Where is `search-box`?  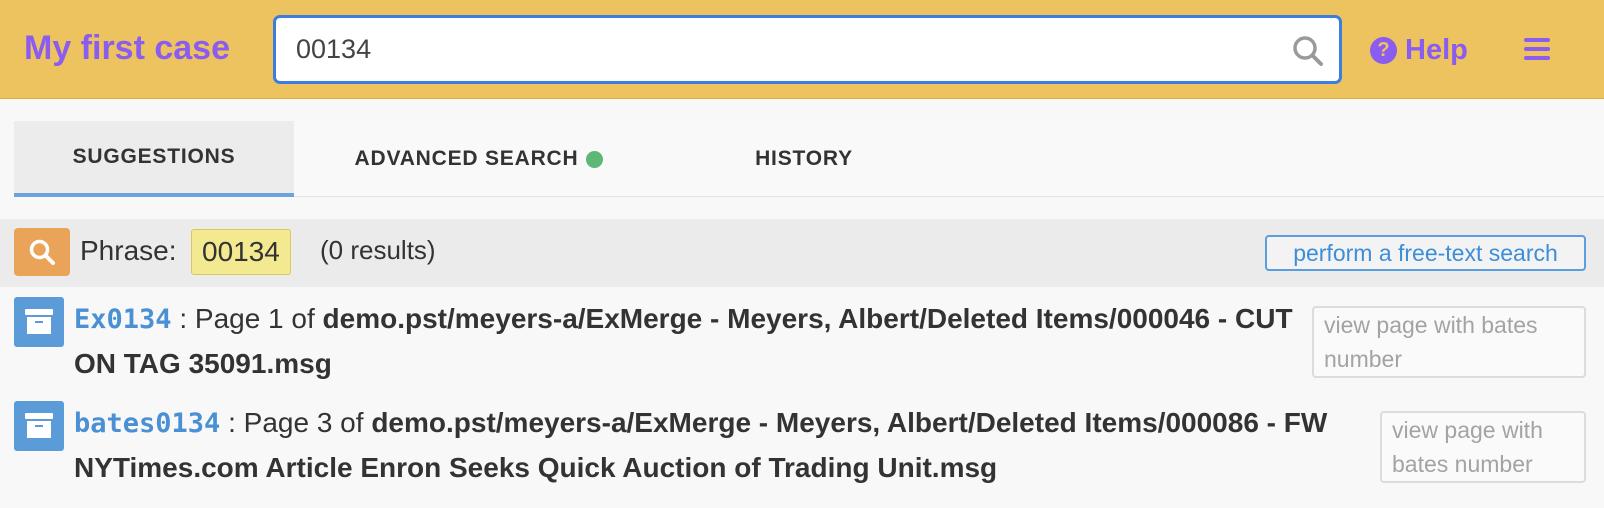
search-box is located at coordinates (807, 49).